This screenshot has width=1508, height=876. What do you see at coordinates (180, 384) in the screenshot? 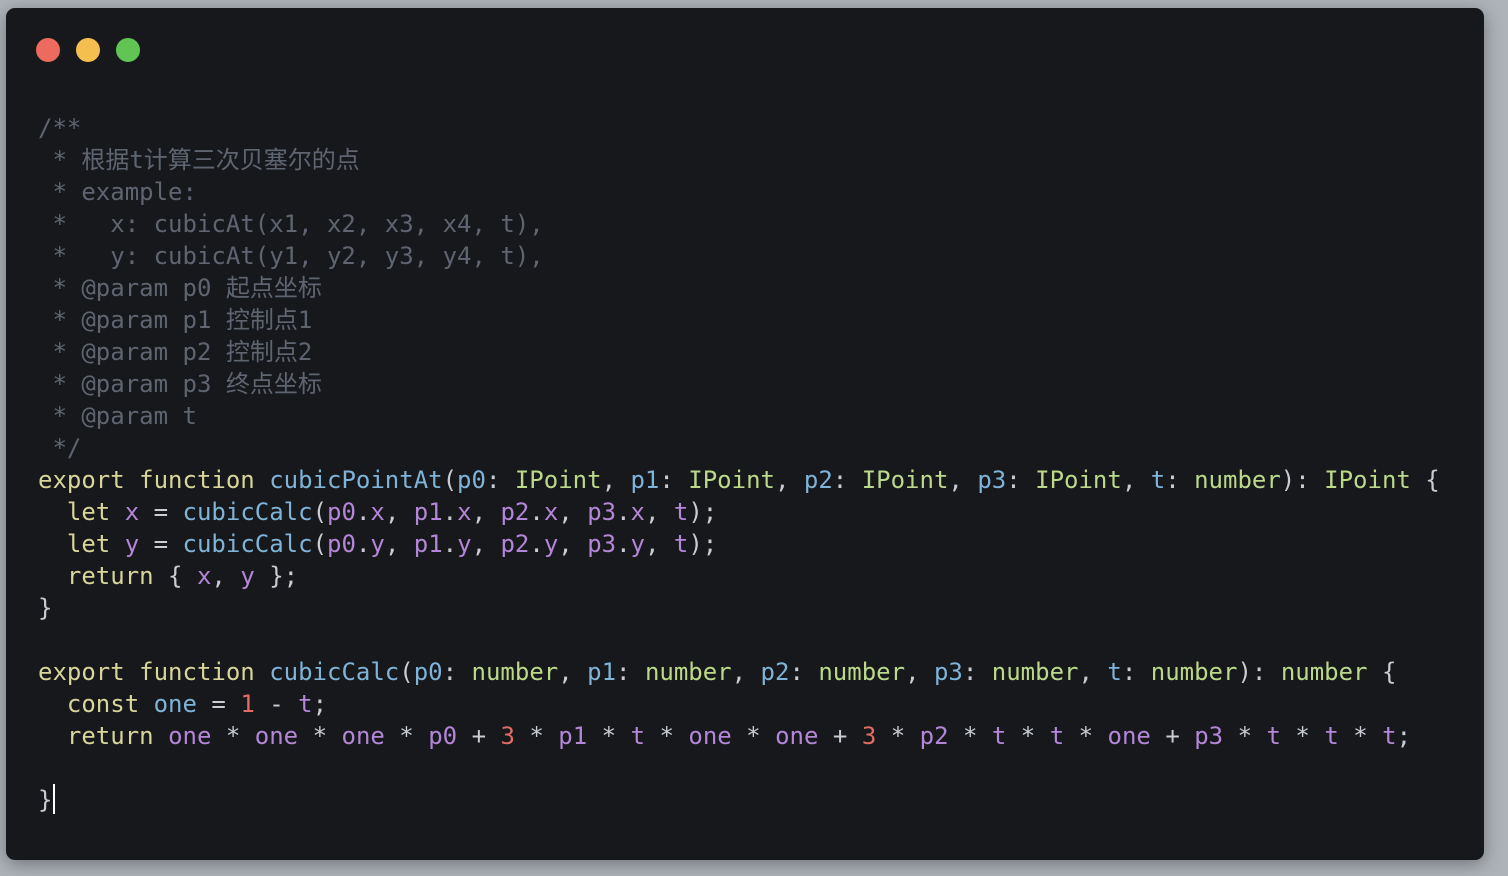
I see `code-token: * @param p3 终点坐标` at bounding box center [180, 384].